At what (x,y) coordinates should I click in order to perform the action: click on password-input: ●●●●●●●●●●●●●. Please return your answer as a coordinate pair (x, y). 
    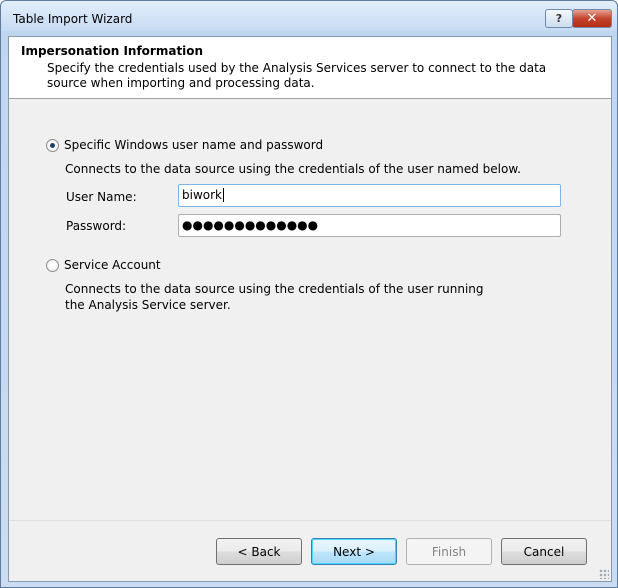
    Looking at the image, I should click on (369, 225).